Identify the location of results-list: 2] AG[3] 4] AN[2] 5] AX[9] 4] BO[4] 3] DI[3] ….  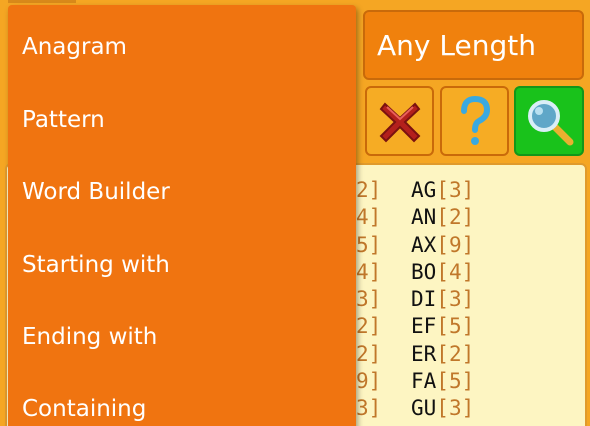
(421, 300).